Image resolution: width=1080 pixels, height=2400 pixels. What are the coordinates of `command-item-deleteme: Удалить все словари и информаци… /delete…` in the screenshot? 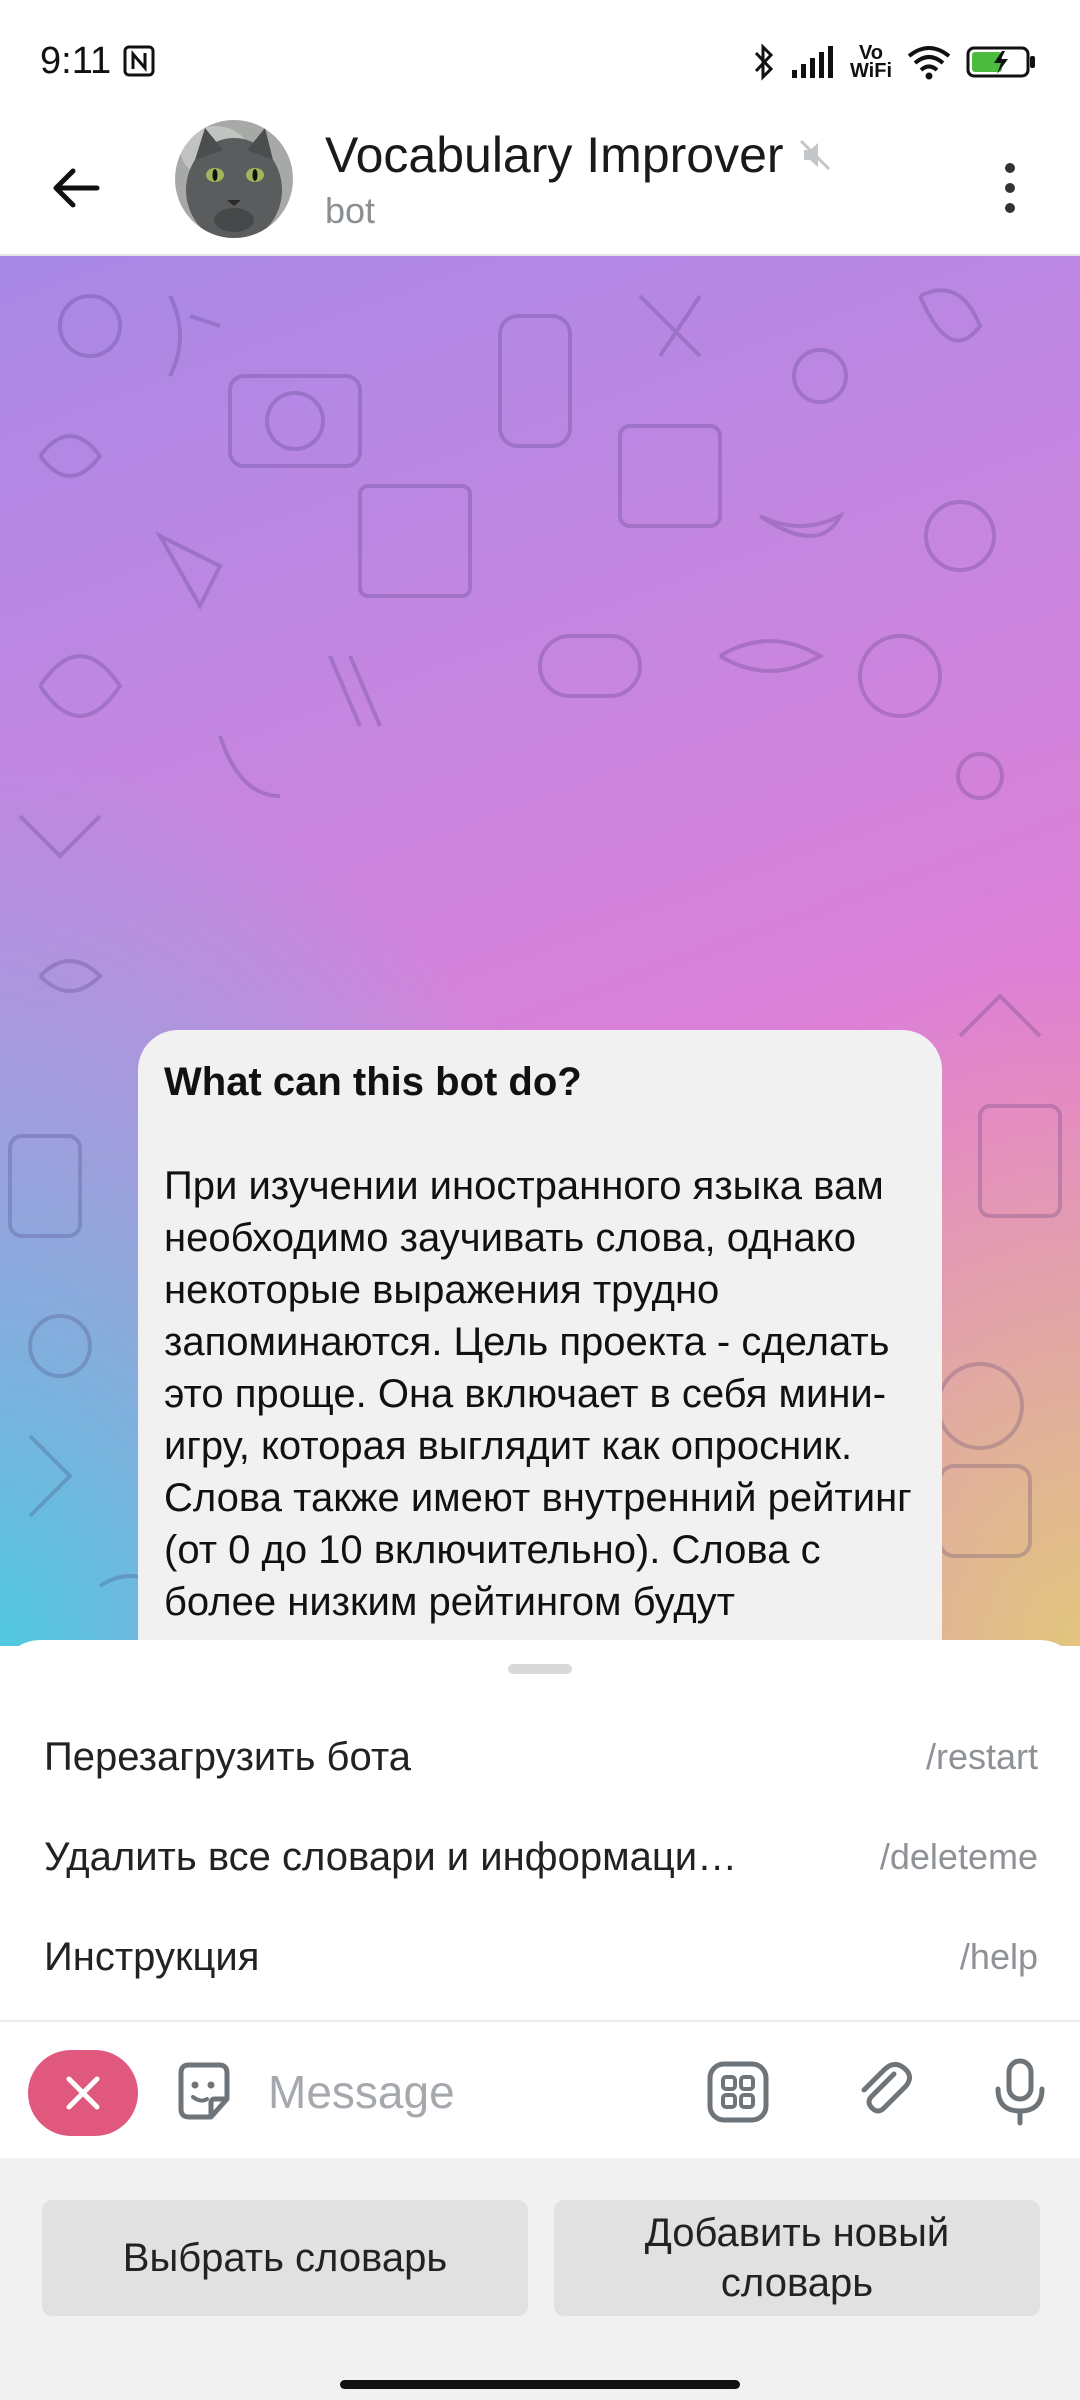 It's located at (540, 1857).